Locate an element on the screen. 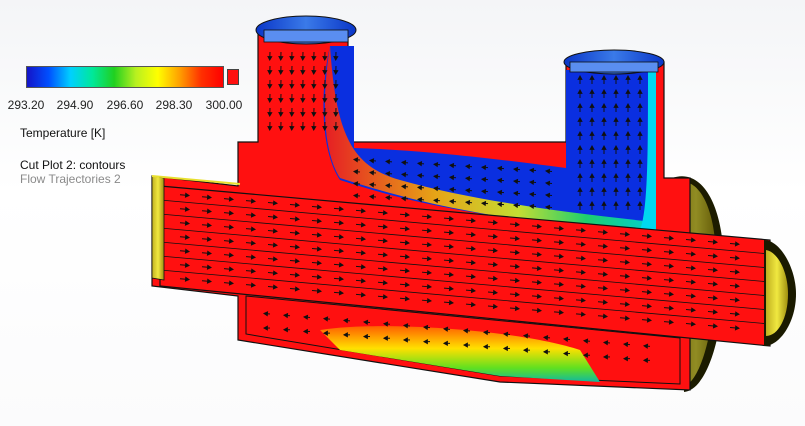  flow-trajectories-label: Flow Trajectories 2 is located at coordinates (70, 179).